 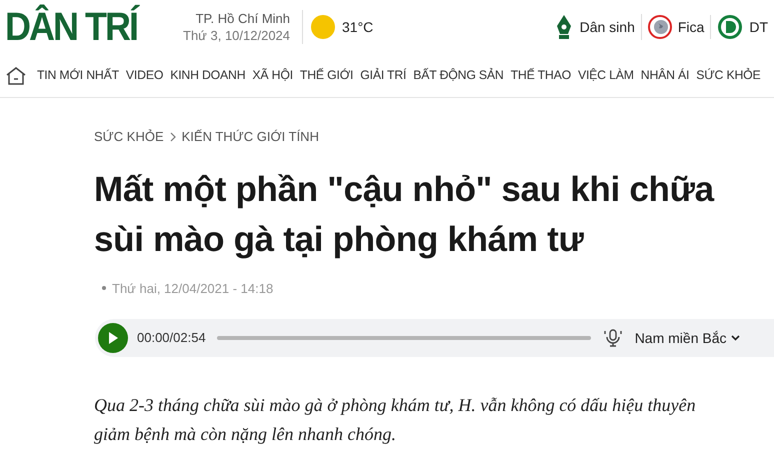 What do you see at coordinates (665, 75) in the screenshot?
I see `nav-link: NHÂN ÁI` at bounding box center [665, 75].